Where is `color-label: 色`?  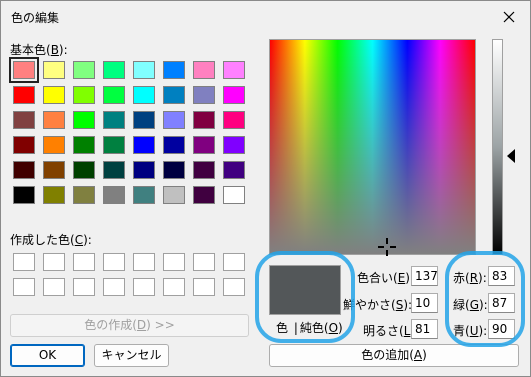 color-label: 色 is located at coordinates (282, 328).